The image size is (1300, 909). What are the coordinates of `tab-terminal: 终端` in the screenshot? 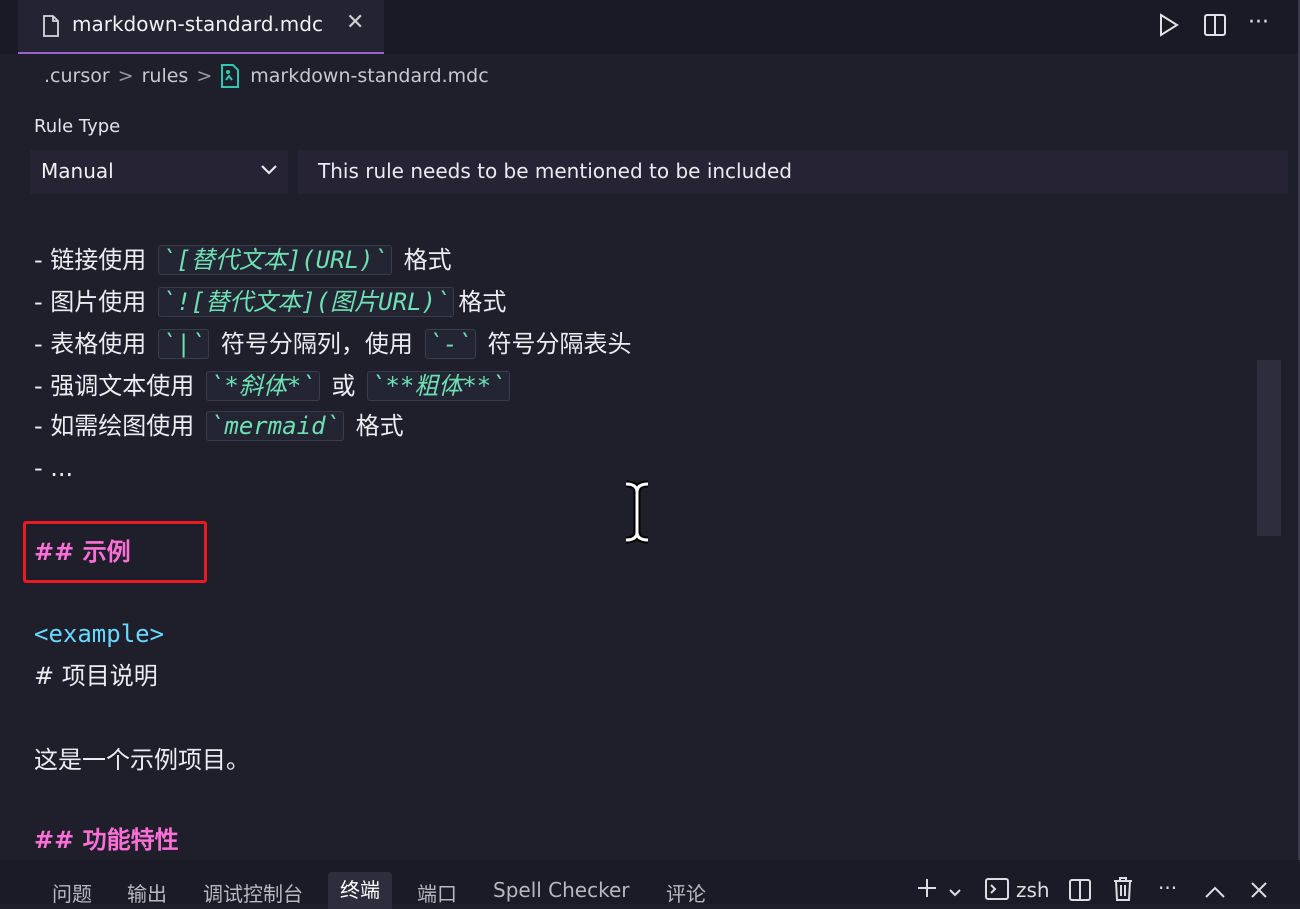 It's located at (360, 890).